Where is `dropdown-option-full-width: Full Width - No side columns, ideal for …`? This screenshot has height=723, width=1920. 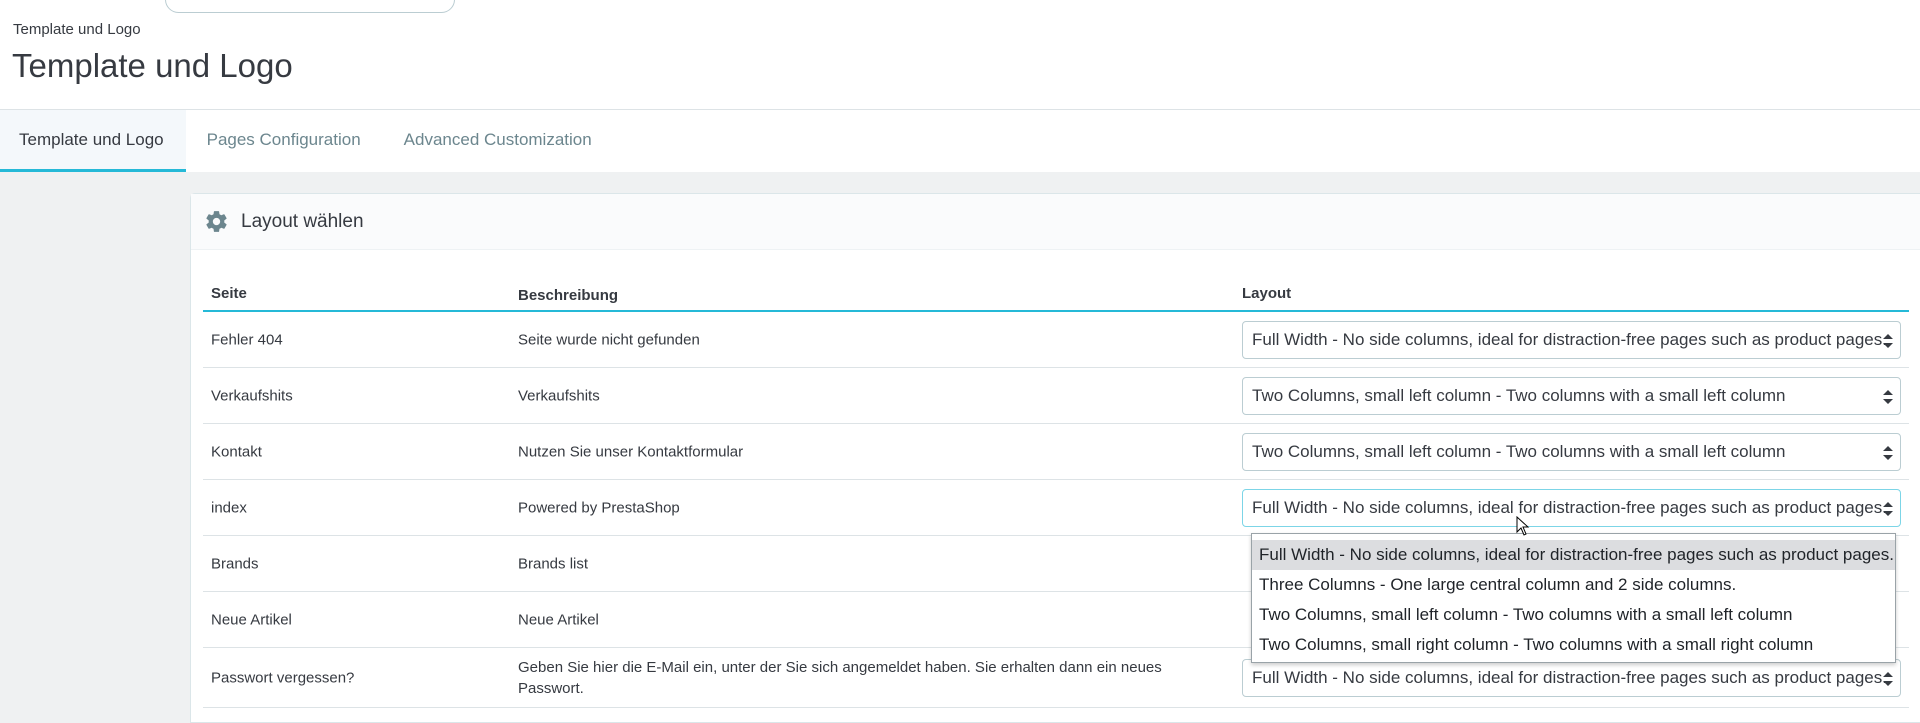 dropdown-option-full-width: Full Width - No side columns, ideal for … is located at coordinates (1573, 555).